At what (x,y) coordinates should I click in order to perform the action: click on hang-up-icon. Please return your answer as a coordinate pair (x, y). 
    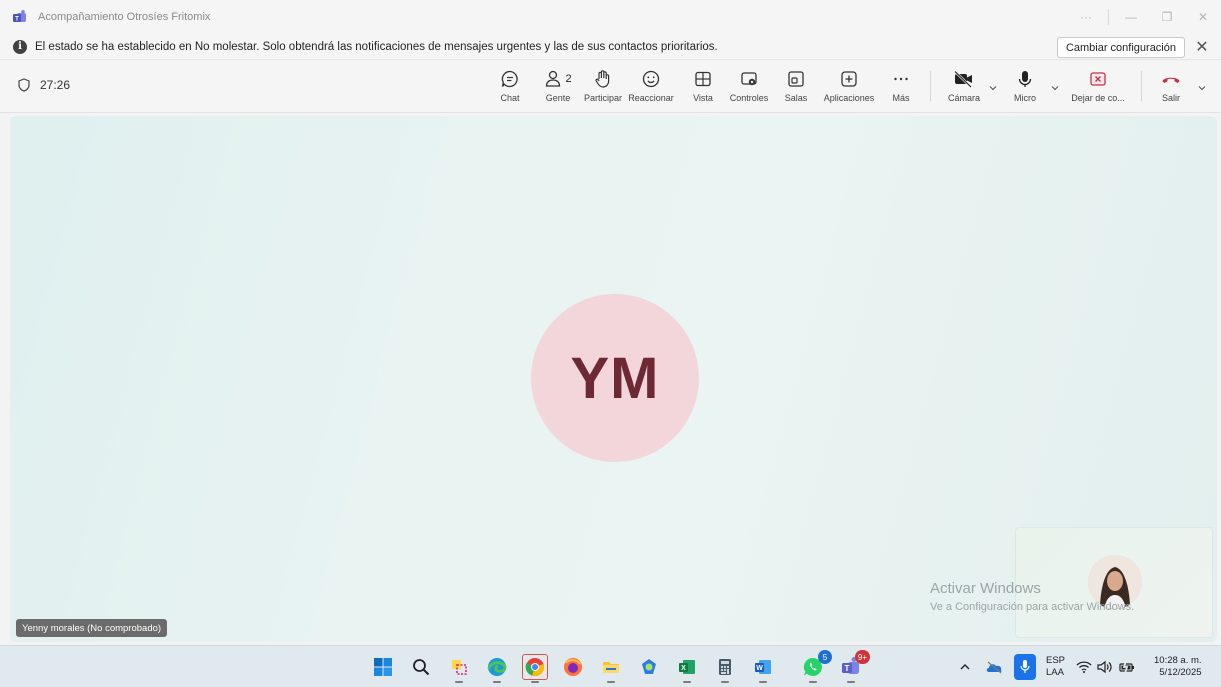
    Looking at the image, I should click on (1171, 80).